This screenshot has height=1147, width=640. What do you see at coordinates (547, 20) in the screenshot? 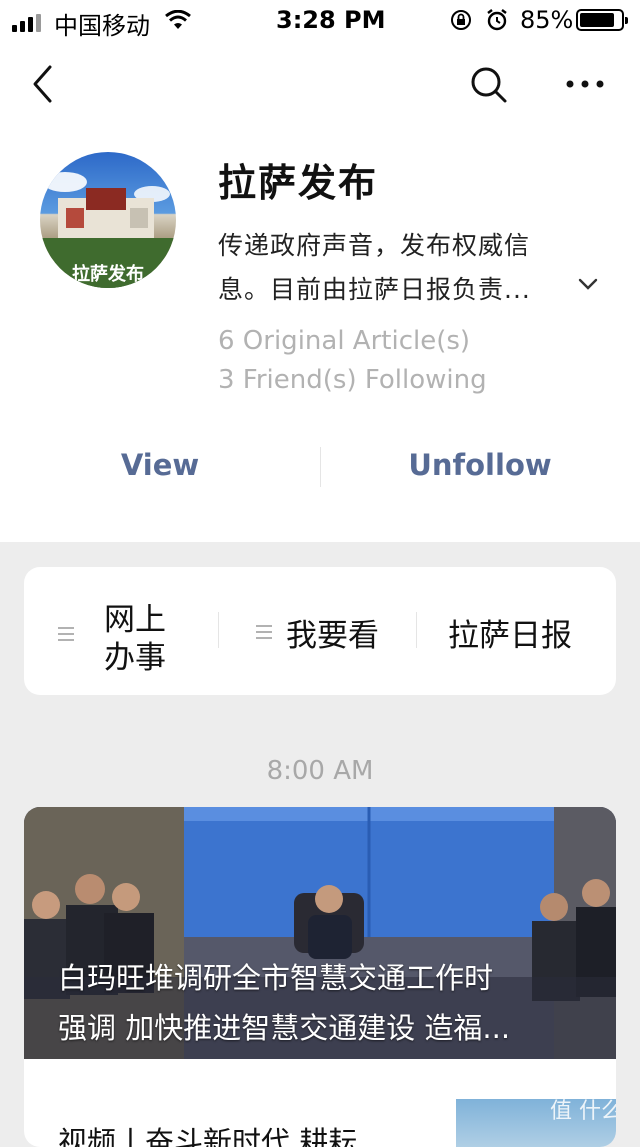
I see `battery-percent: 85%` at bounding box center [547, 20].